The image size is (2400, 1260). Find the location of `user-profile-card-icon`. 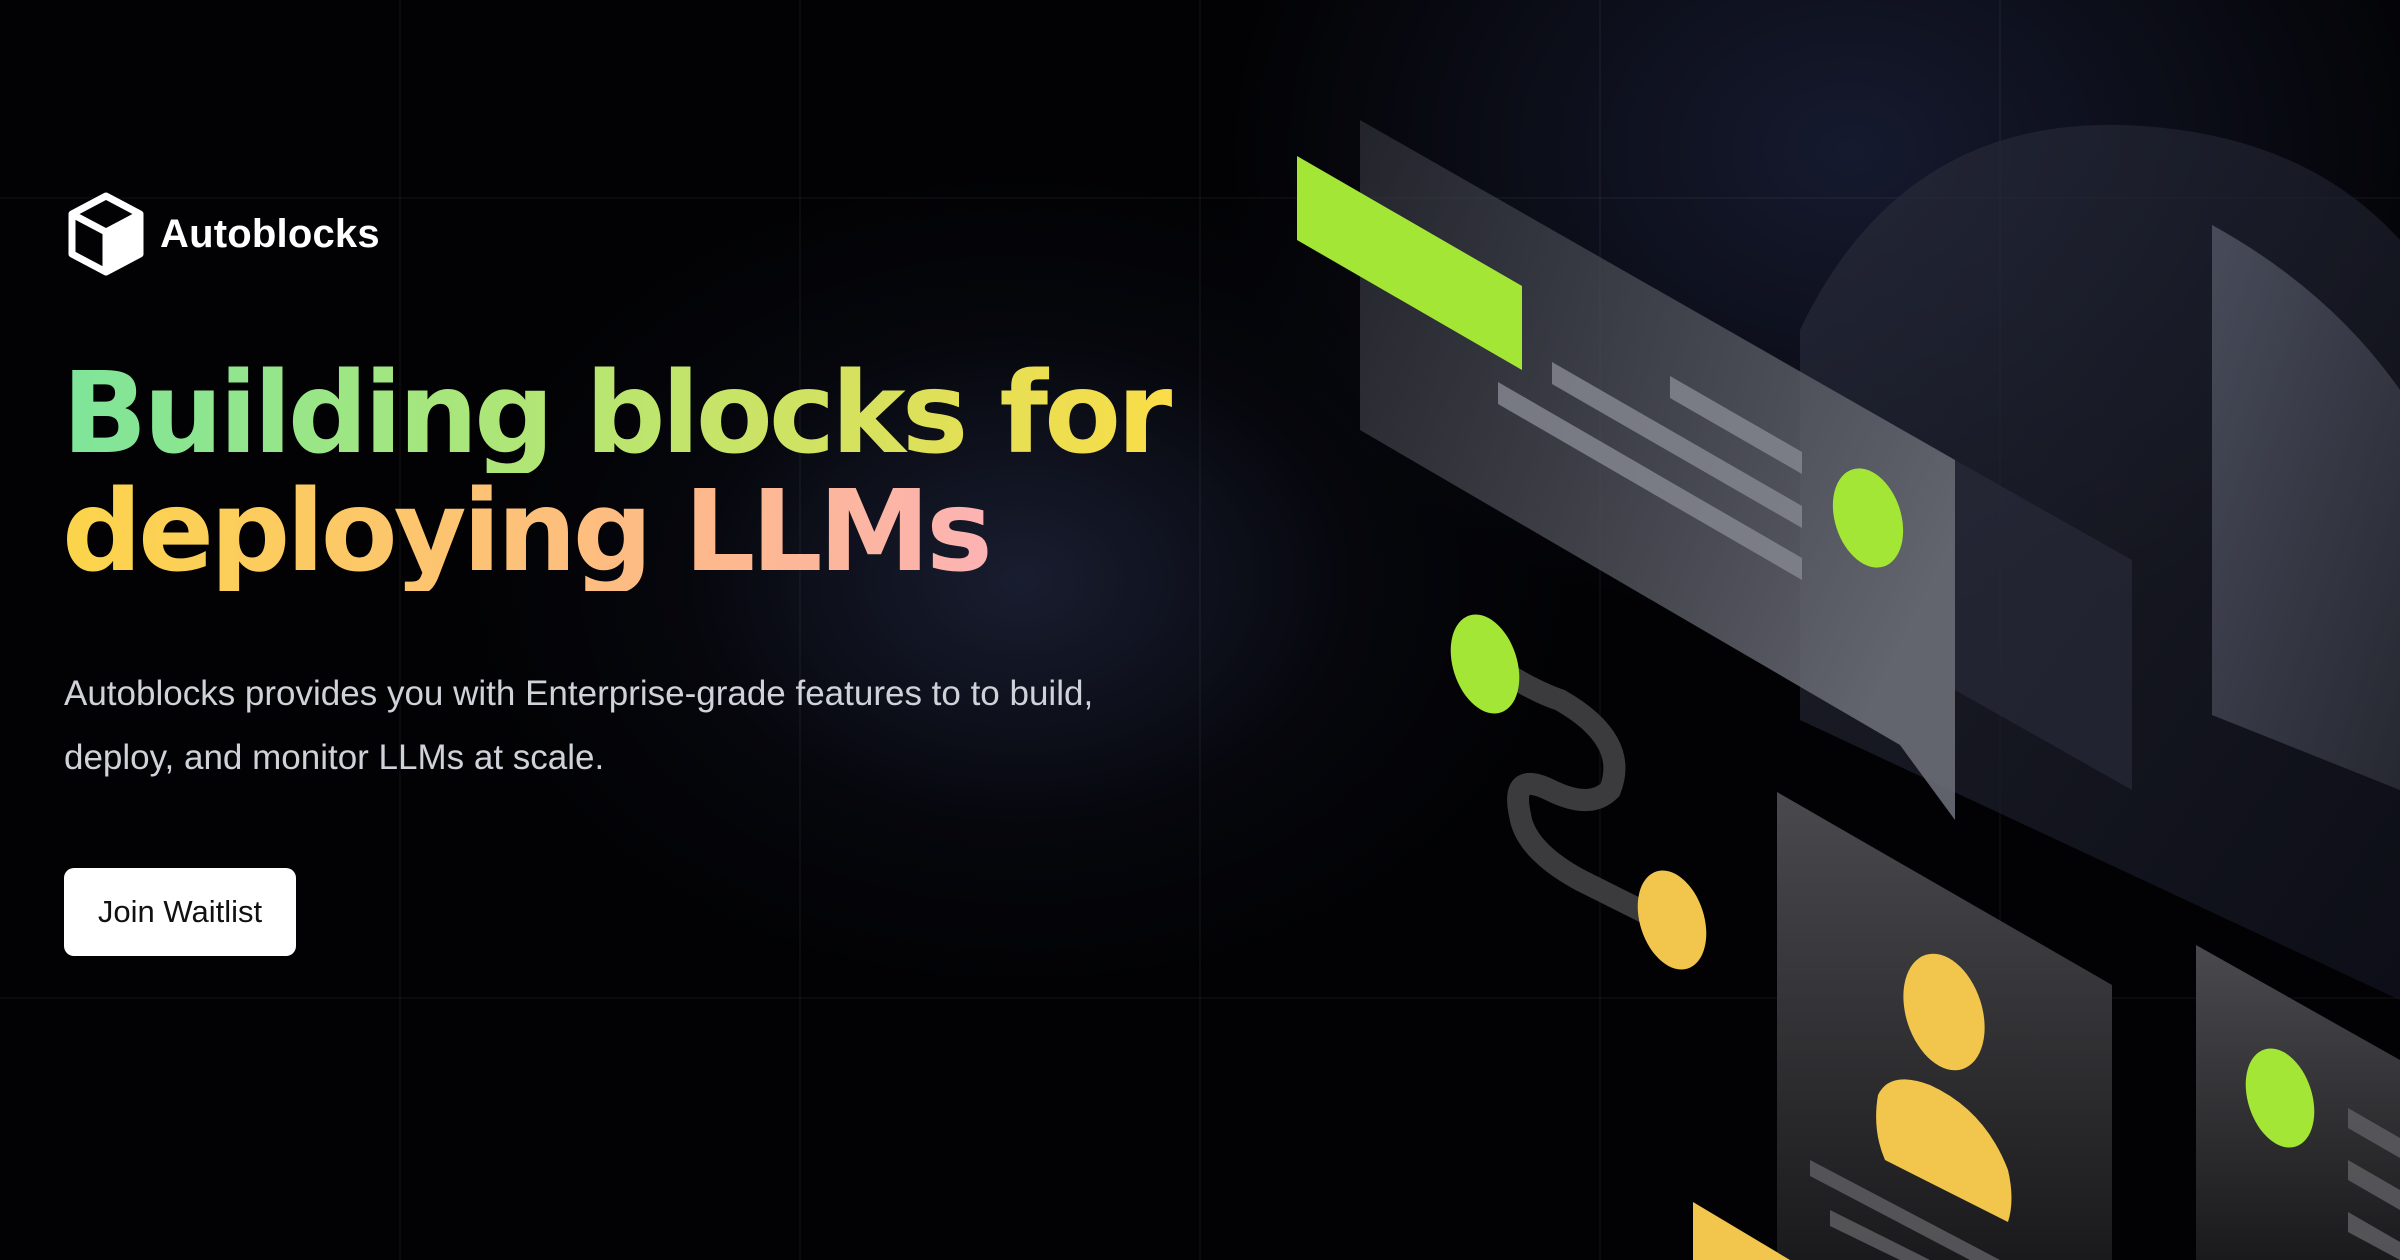

user-profile-card-icon is located at coordinates (1902, 1026).